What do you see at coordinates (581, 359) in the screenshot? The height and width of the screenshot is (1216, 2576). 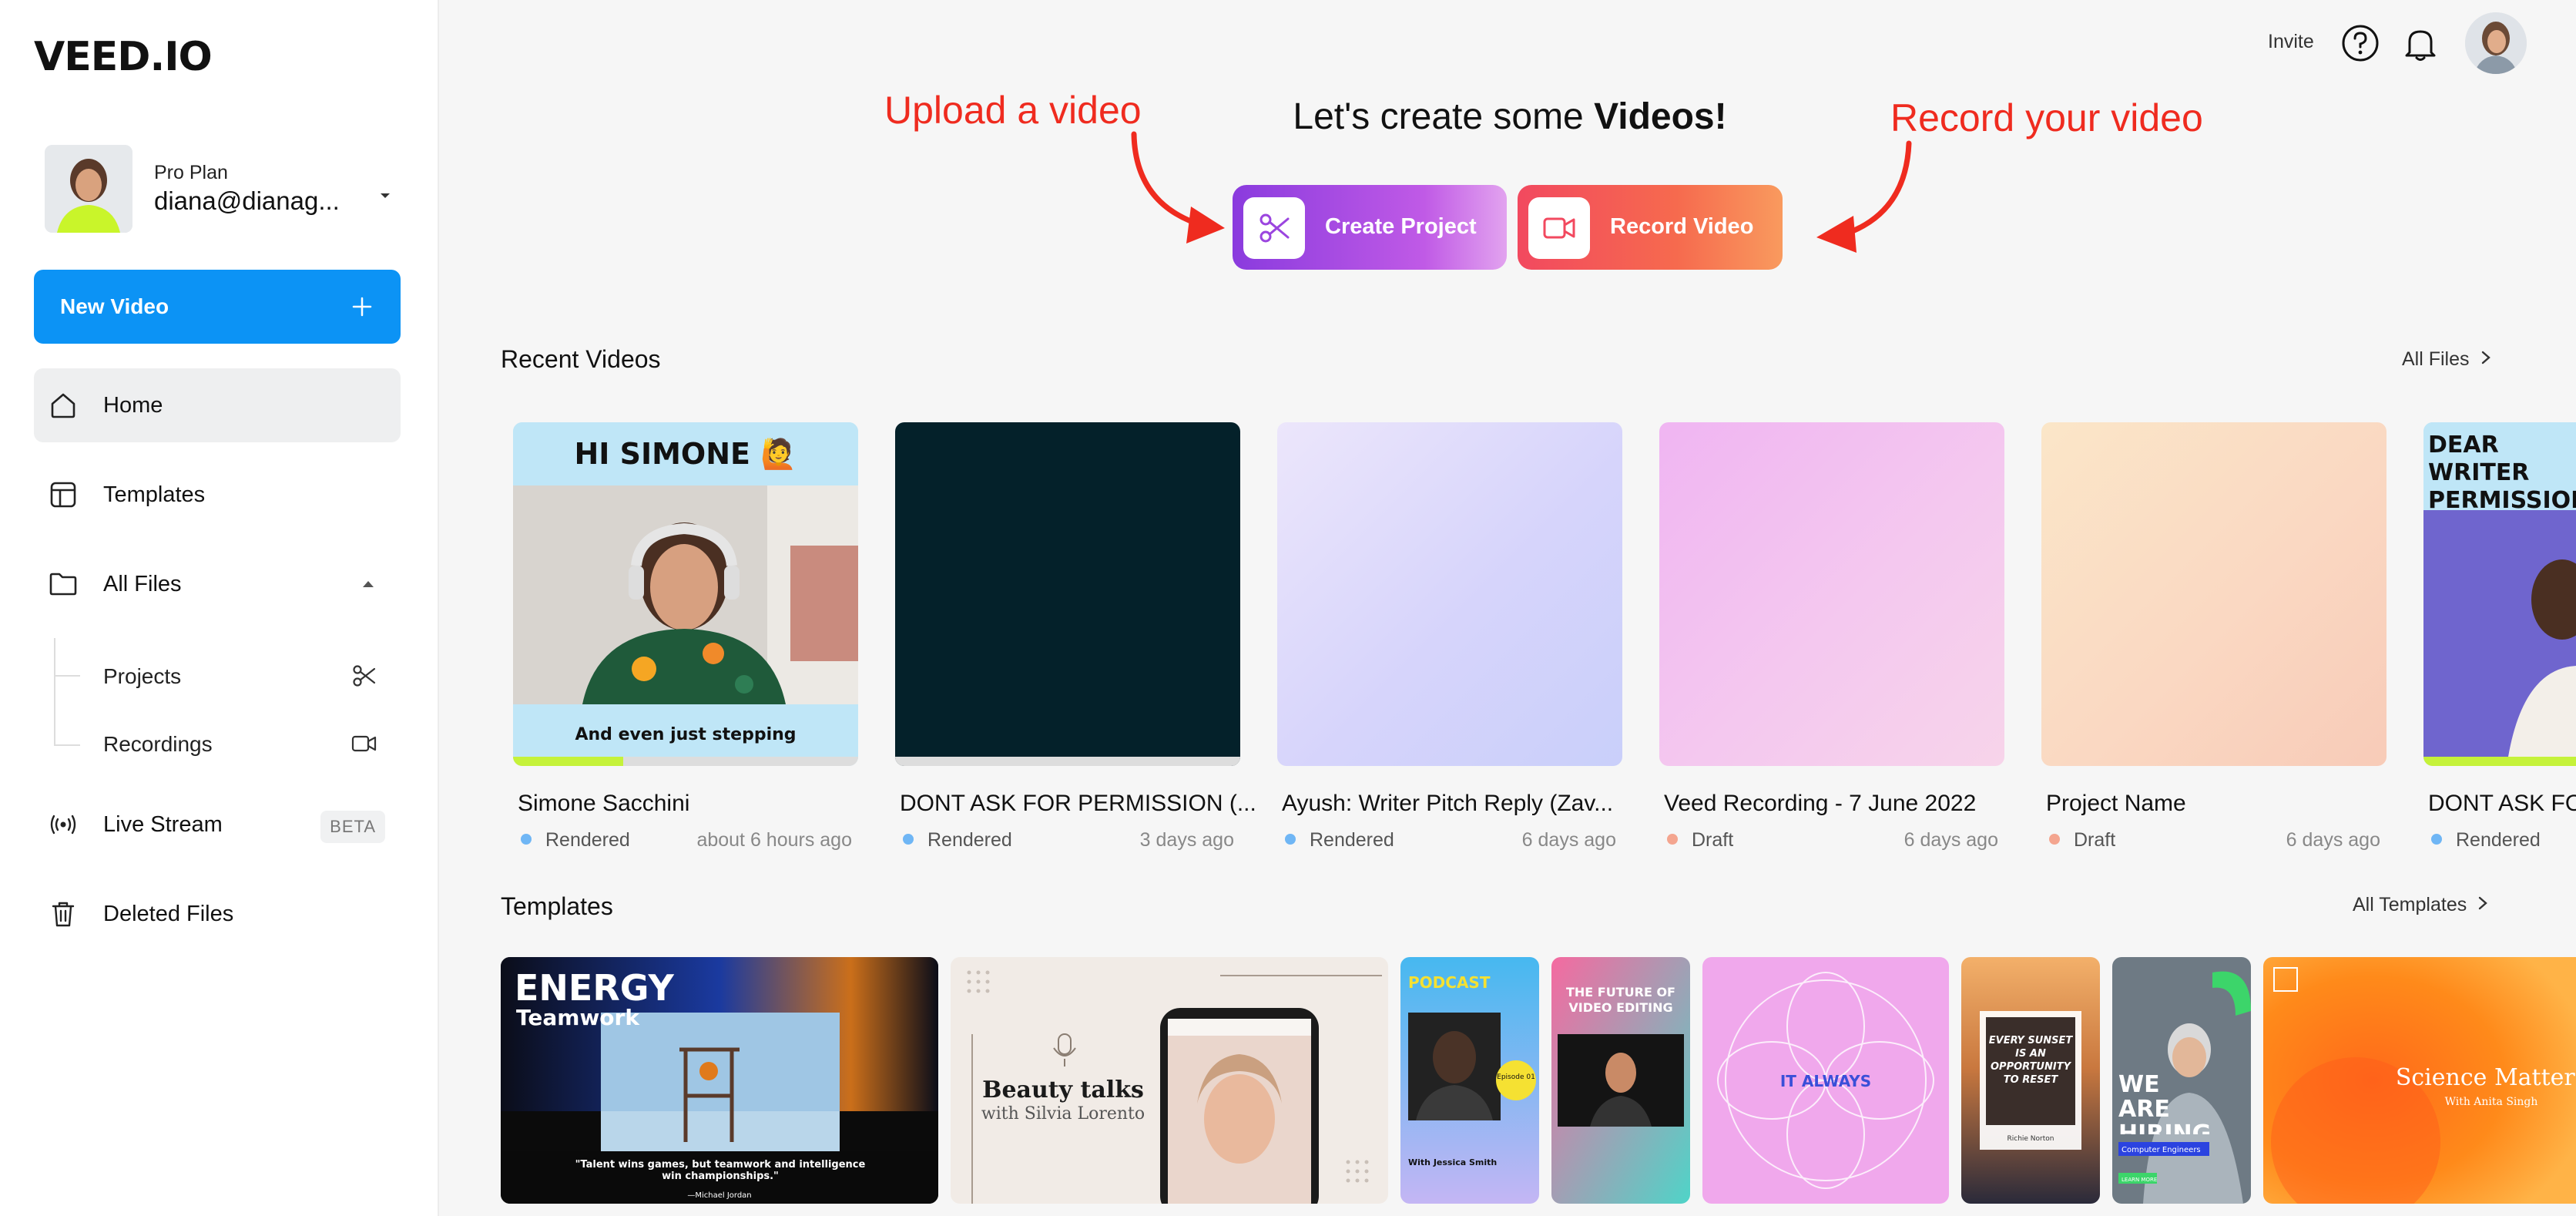 I see `recent-videos-title: Recent Videos` at bounding box center [581, 359].